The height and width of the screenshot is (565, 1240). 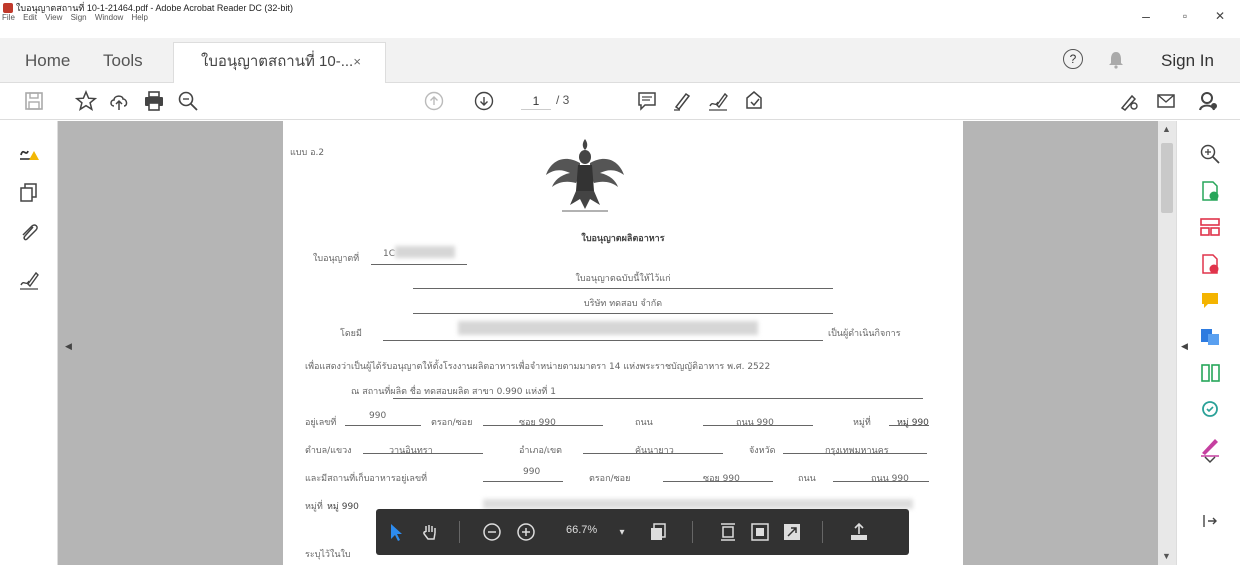 I want to click on signatures-panel-icon, so click(x=29, y=152).